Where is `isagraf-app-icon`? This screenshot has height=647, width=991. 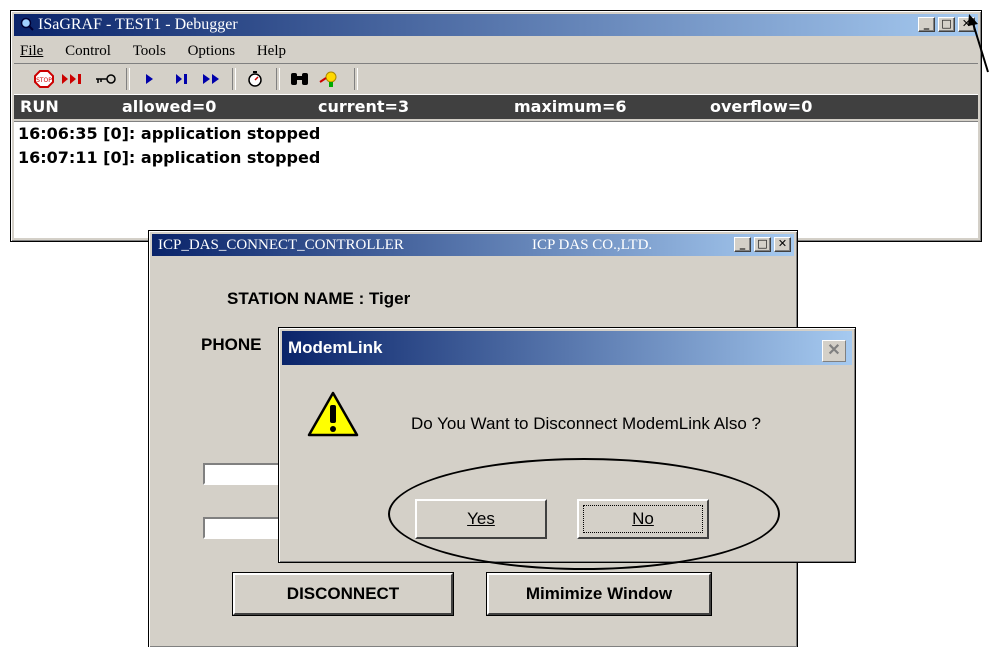 isagraf-app-icon is located at coordinates (27, 24).